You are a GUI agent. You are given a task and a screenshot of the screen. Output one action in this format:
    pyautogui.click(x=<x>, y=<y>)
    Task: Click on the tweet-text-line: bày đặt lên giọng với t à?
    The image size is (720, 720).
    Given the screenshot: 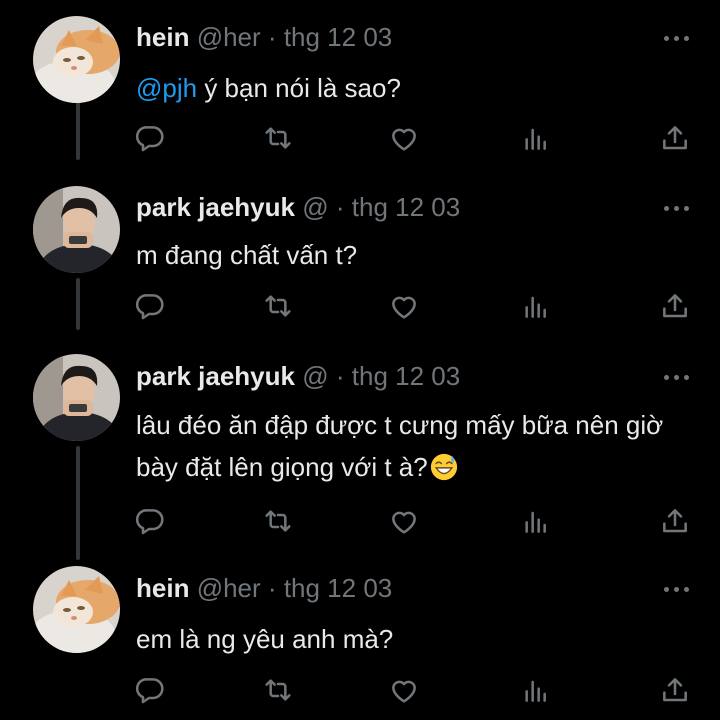 What is the action you would take?
    pyautogui.click(x=421, y=467)
    